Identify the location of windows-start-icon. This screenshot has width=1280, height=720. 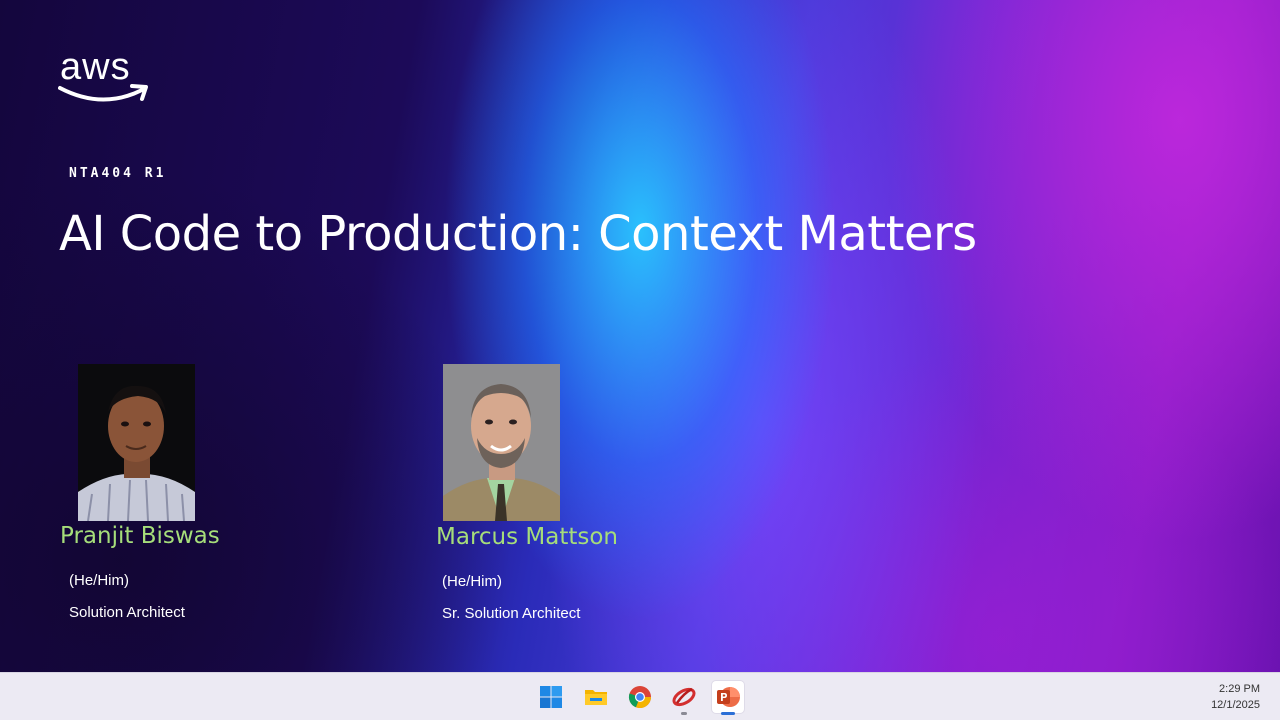
(551, 697).